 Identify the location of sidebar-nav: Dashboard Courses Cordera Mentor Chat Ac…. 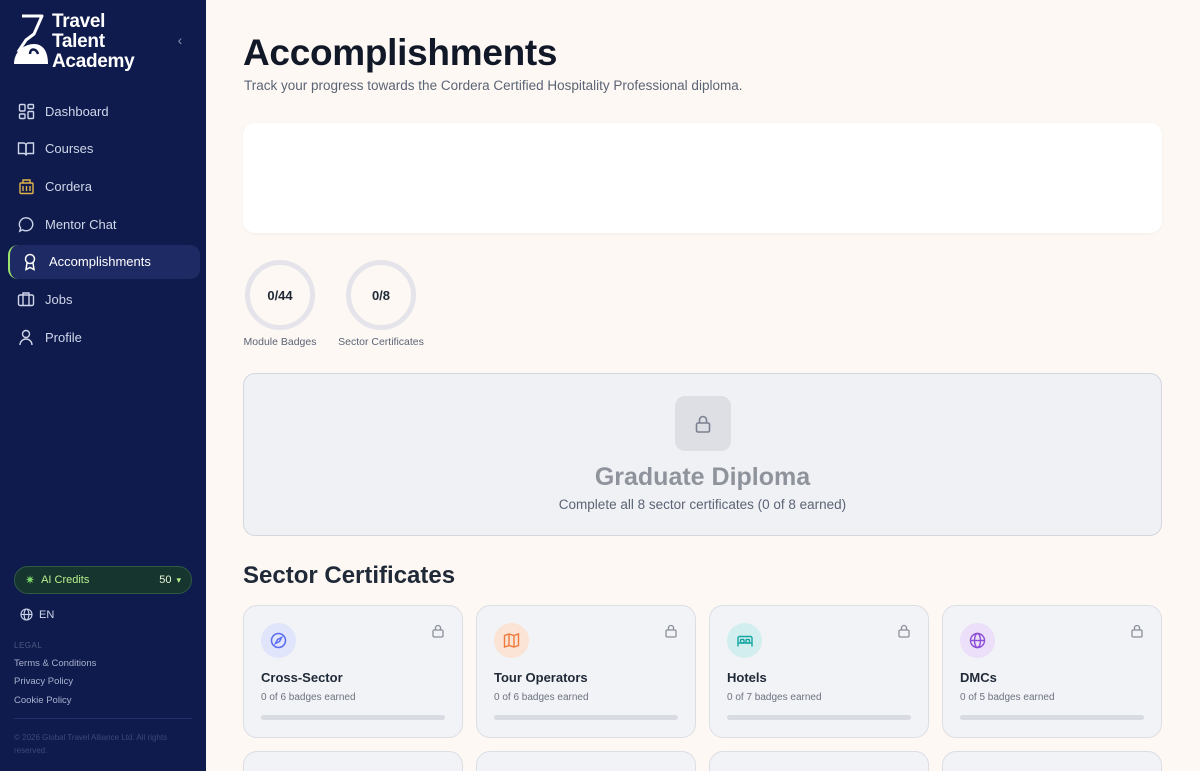
(104, 226).